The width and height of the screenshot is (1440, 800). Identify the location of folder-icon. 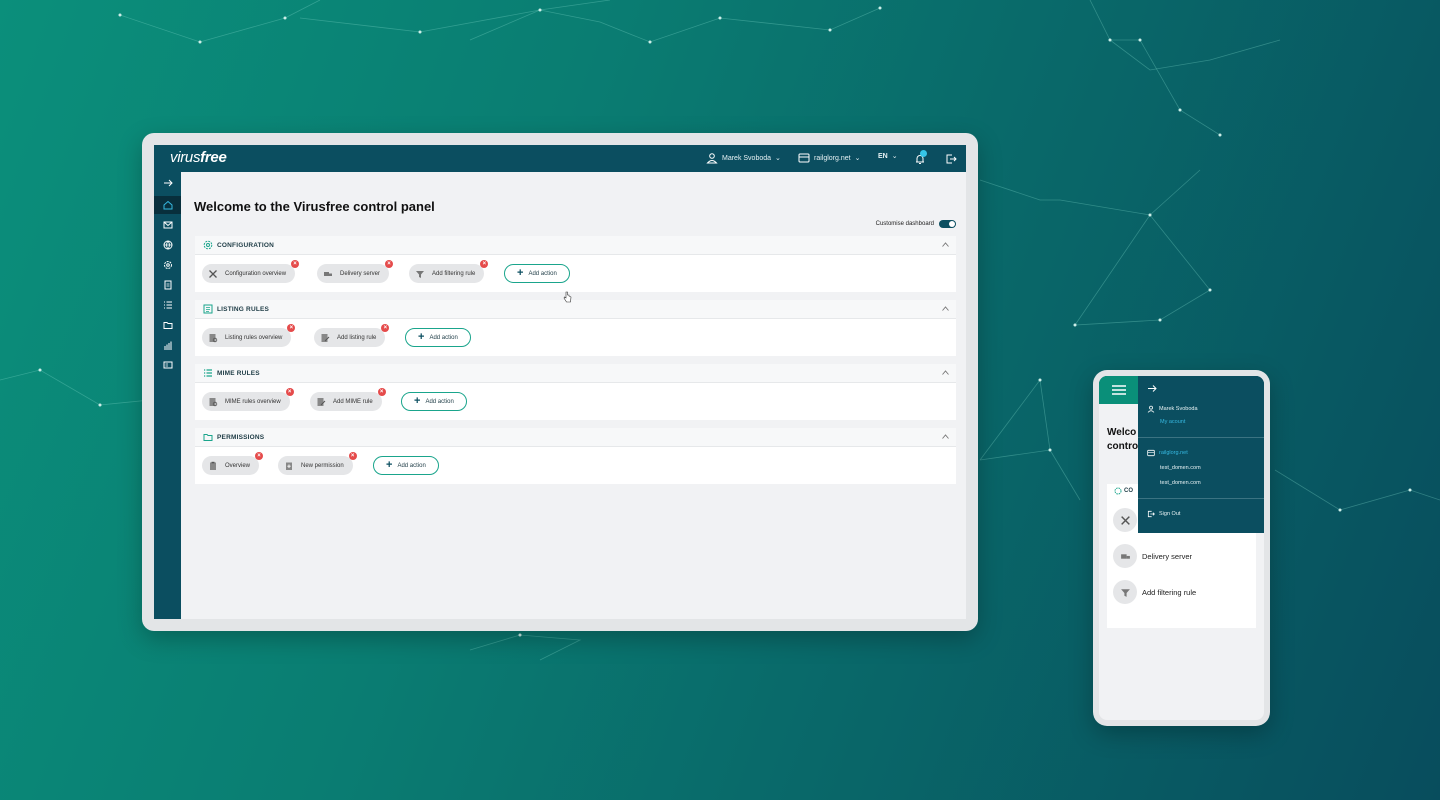
(208, 437).